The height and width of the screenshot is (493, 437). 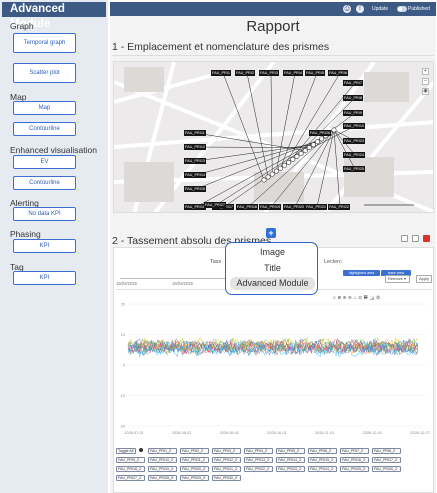 I want to click on x-tick-label: 2026-07-01, so click(x=133, y=433).